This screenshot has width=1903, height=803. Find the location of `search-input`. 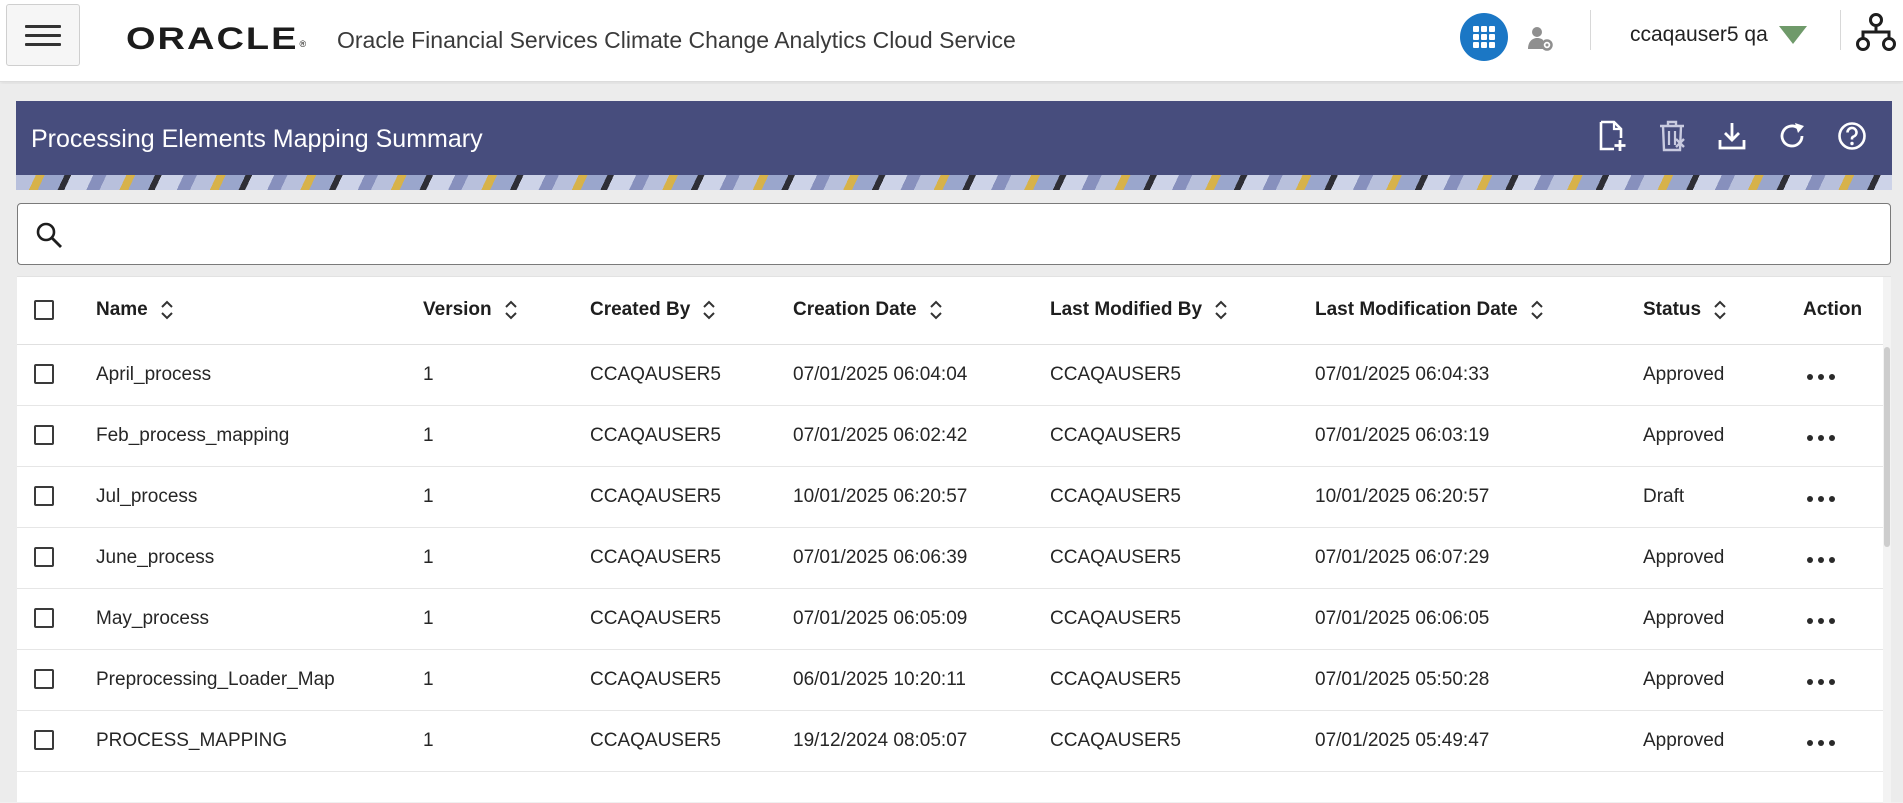

search-input is located at coordinates (973, 234).